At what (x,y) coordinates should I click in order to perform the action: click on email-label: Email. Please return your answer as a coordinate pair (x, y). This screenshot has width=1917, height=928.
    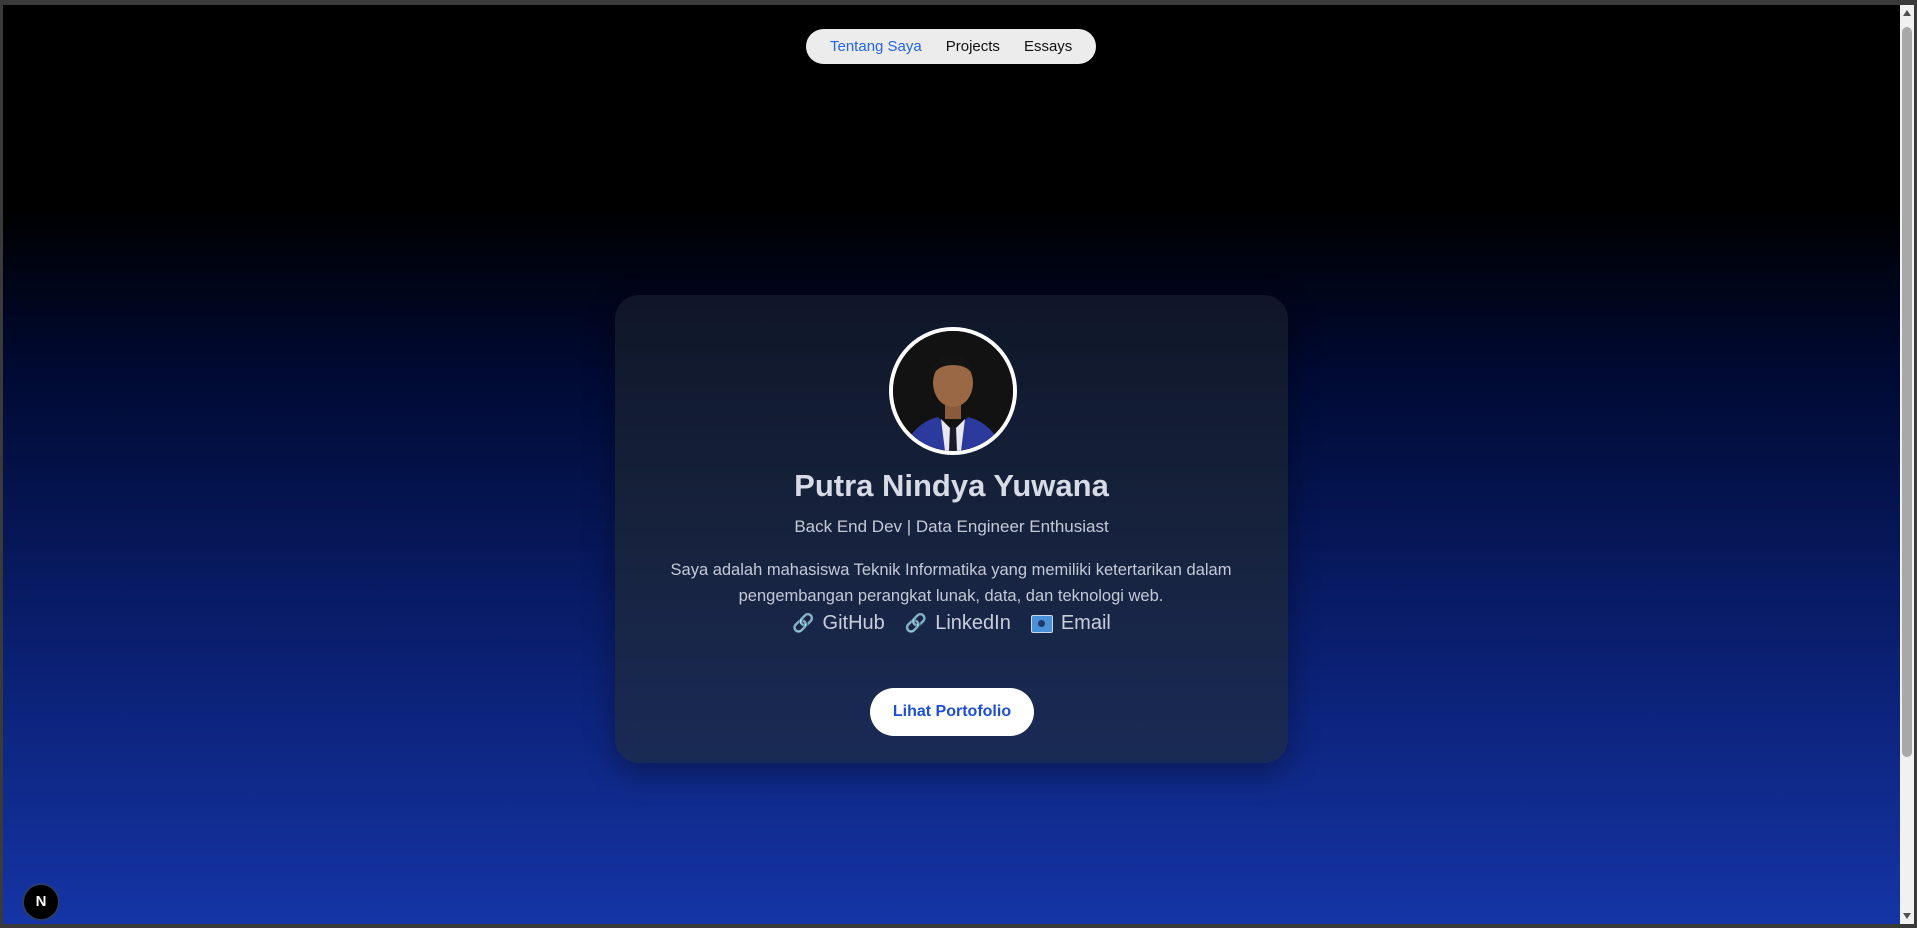
    Looking at the image, I should click on (1085, 623).